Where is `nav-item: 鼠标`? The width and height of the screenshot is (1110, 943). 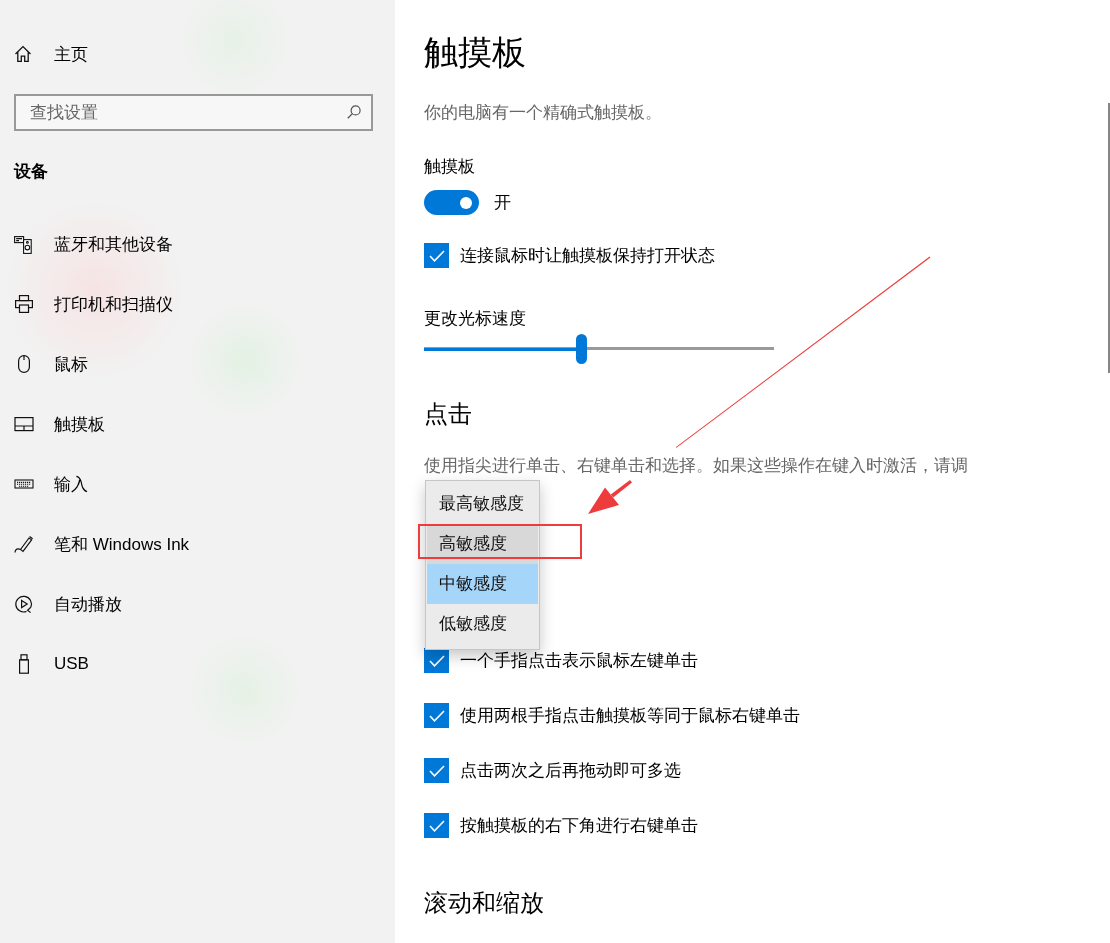 nav-item: 鼠标 is located at coordinates (193, 364).